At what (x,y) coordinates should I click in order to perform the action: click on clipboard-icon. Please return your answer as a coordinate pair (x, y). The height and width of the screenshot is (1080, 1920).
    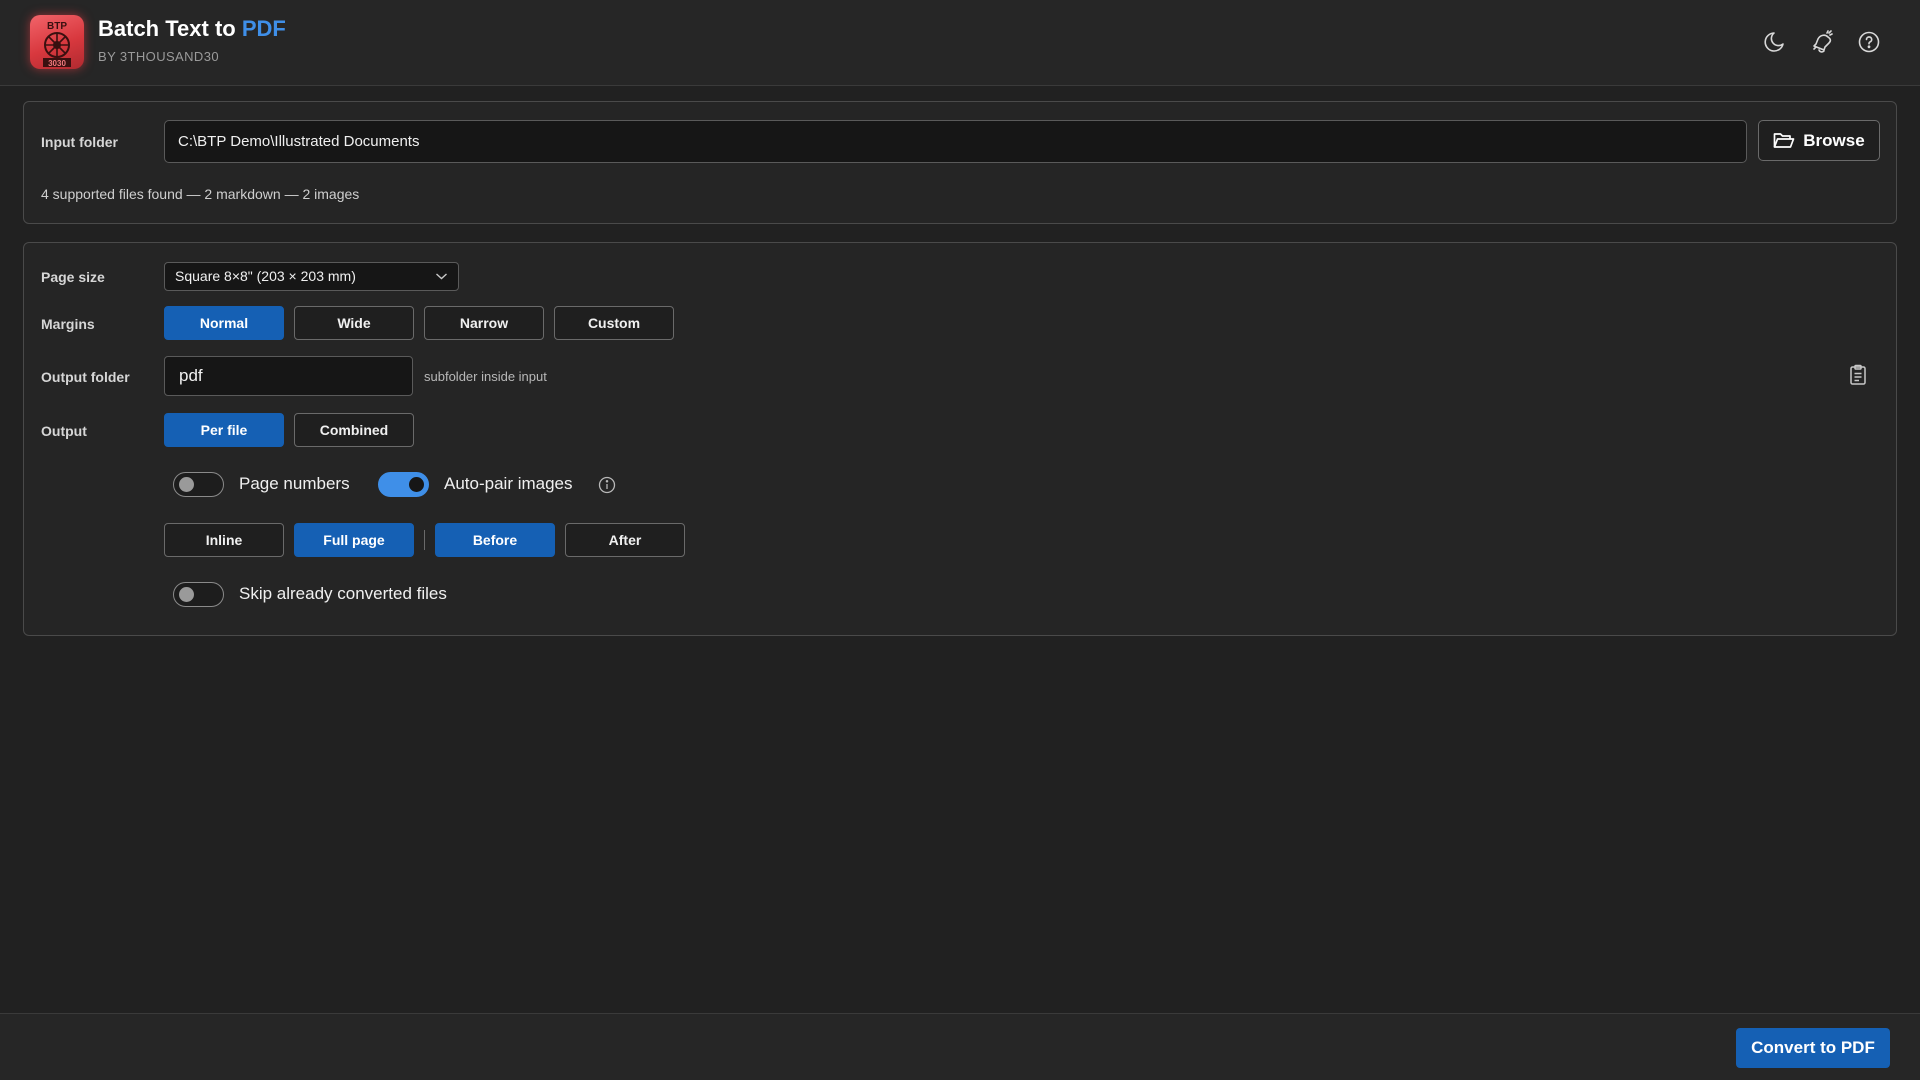
    Looking at the image, I should click on (1858, 377).